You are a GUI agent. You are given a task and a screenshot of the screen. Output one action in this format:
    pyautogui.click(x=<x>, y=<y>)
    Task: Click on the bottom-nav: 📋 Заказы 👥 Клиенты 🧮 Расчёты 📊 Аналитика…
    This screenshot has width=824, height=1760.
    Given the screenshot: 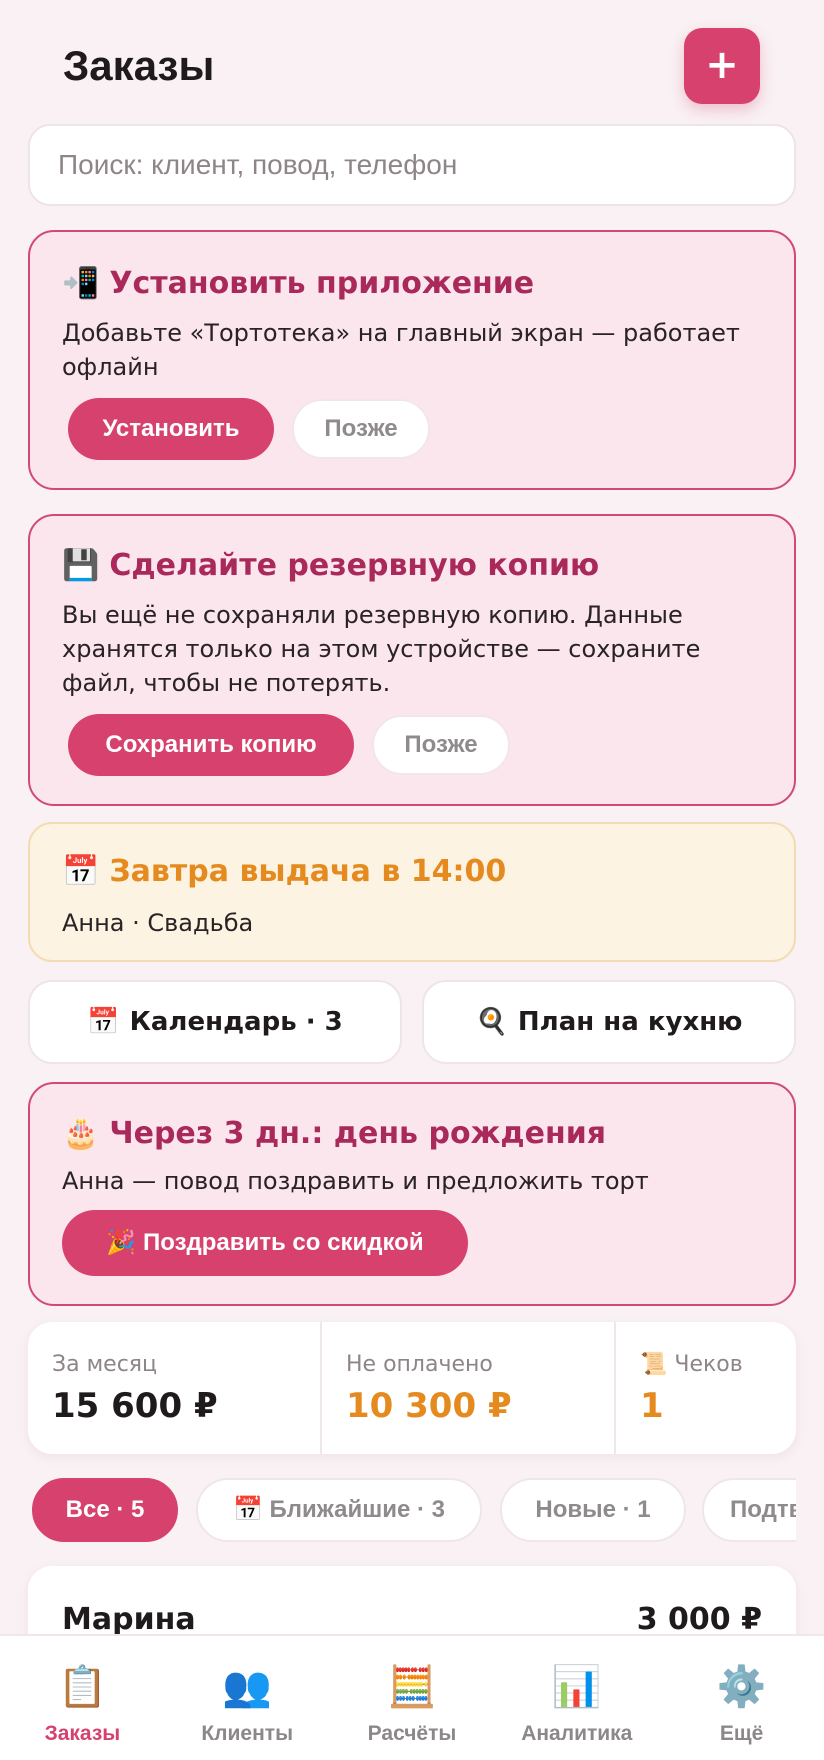 What is the action you would take?
    pyautogui.click(x=412, y=1697)
    